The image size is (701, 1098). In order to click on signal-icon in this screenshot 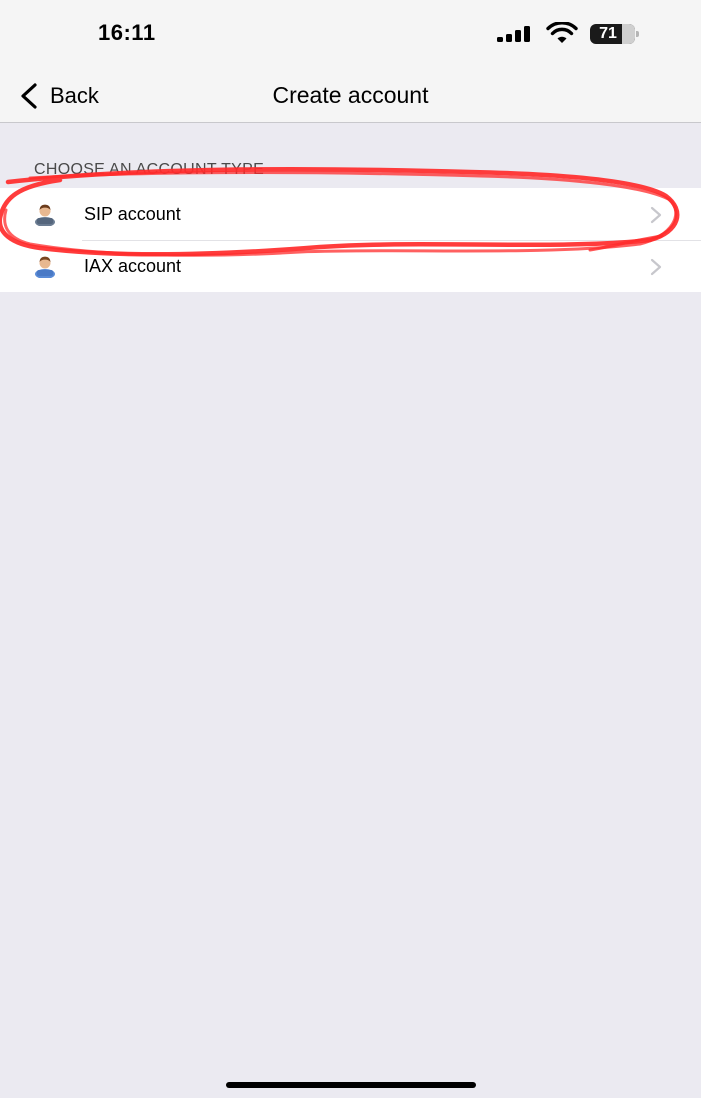, I will do `click(513, 34)`.